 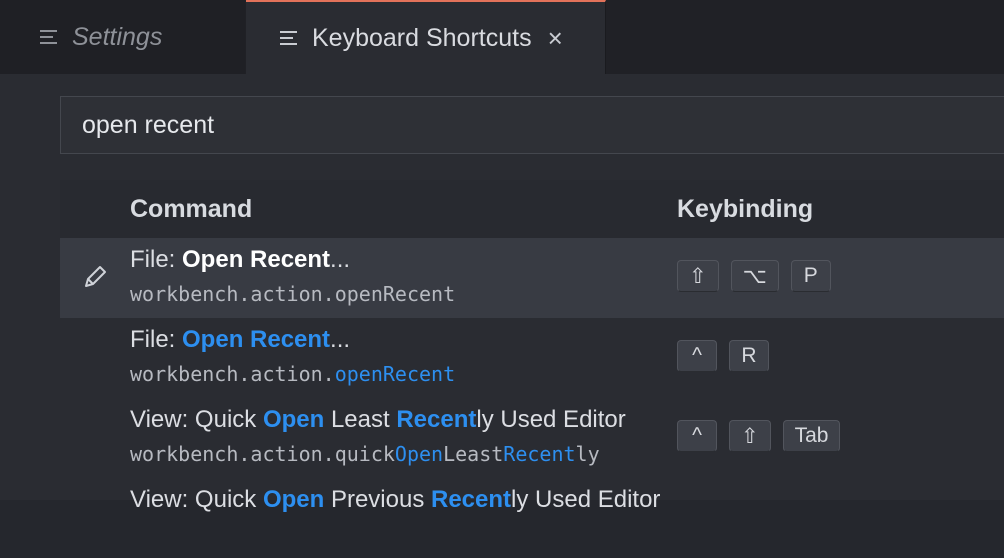 What do you see at coordinates (555, 38) in the screenshot?
I see `close-icon: ×` at bounding box center [555, 38].